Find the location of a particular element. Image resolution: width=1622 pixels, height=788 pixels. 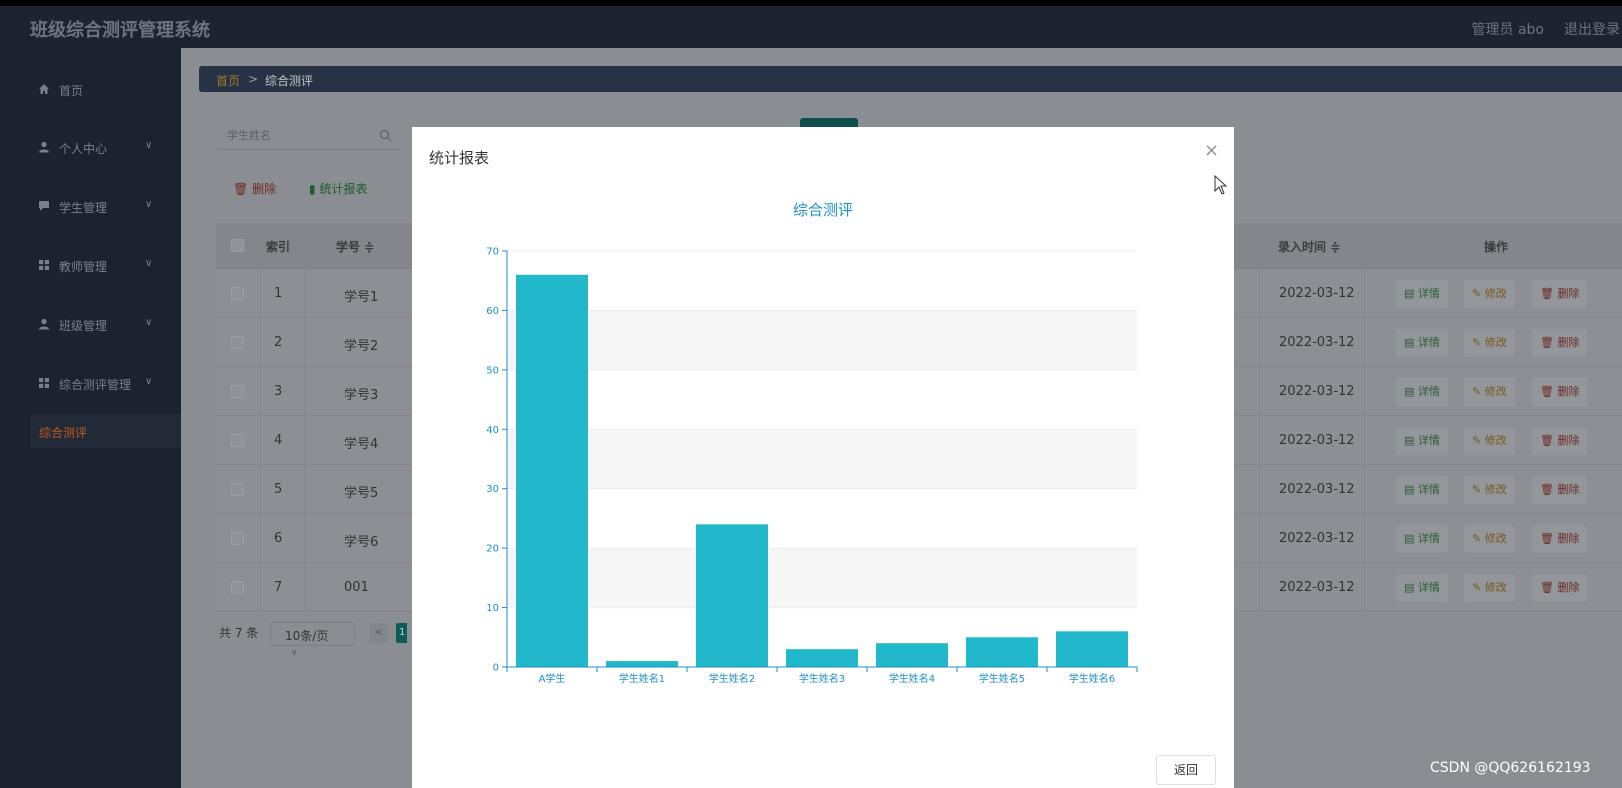

y-tick-label: 40 is located at coordinates (492, 430).